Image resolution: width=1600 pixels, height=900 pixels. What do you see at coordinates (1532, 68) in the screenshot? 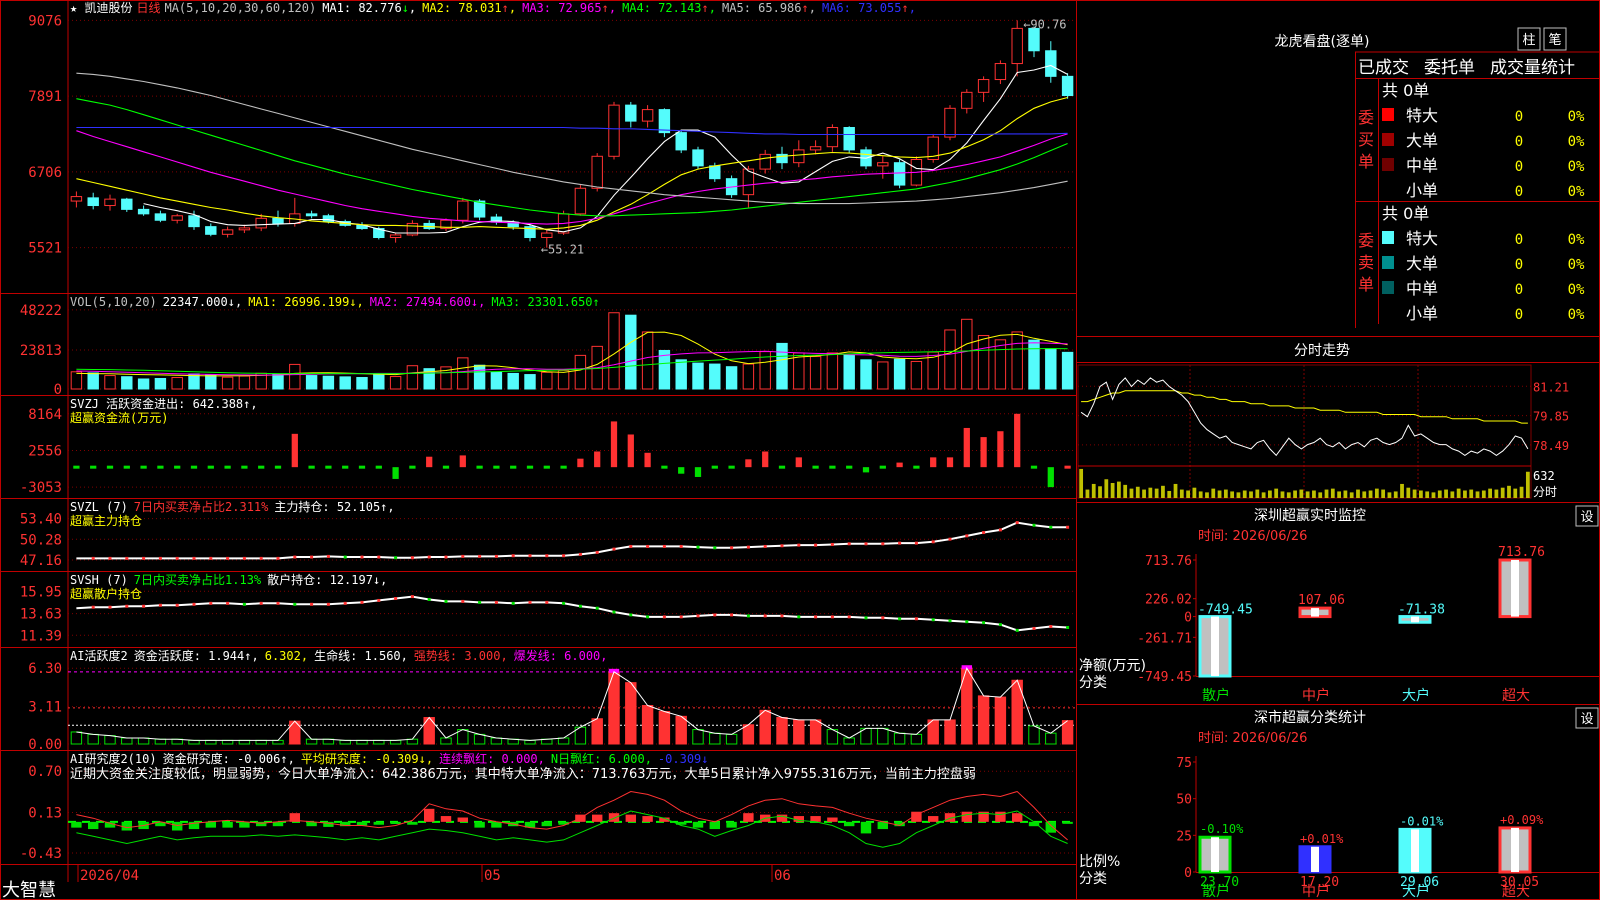
I see `tab-3: 成交量统计` at bounding box center [1532, 68].